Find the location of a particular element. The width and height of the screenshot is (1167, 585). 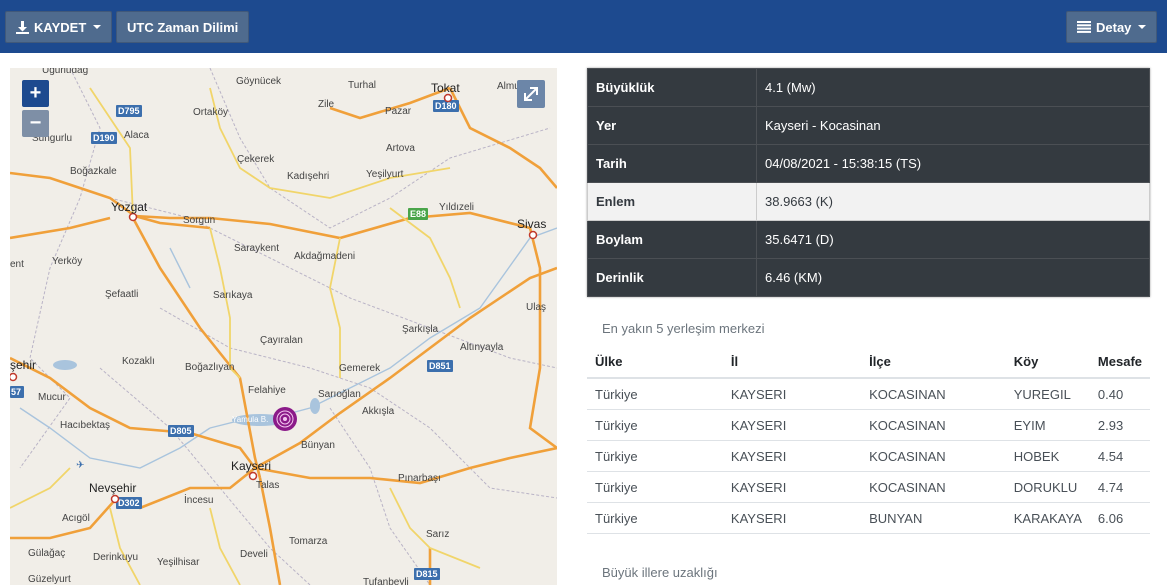

detail-value: 6.46 (KM) is located at coordinates (953, 277).